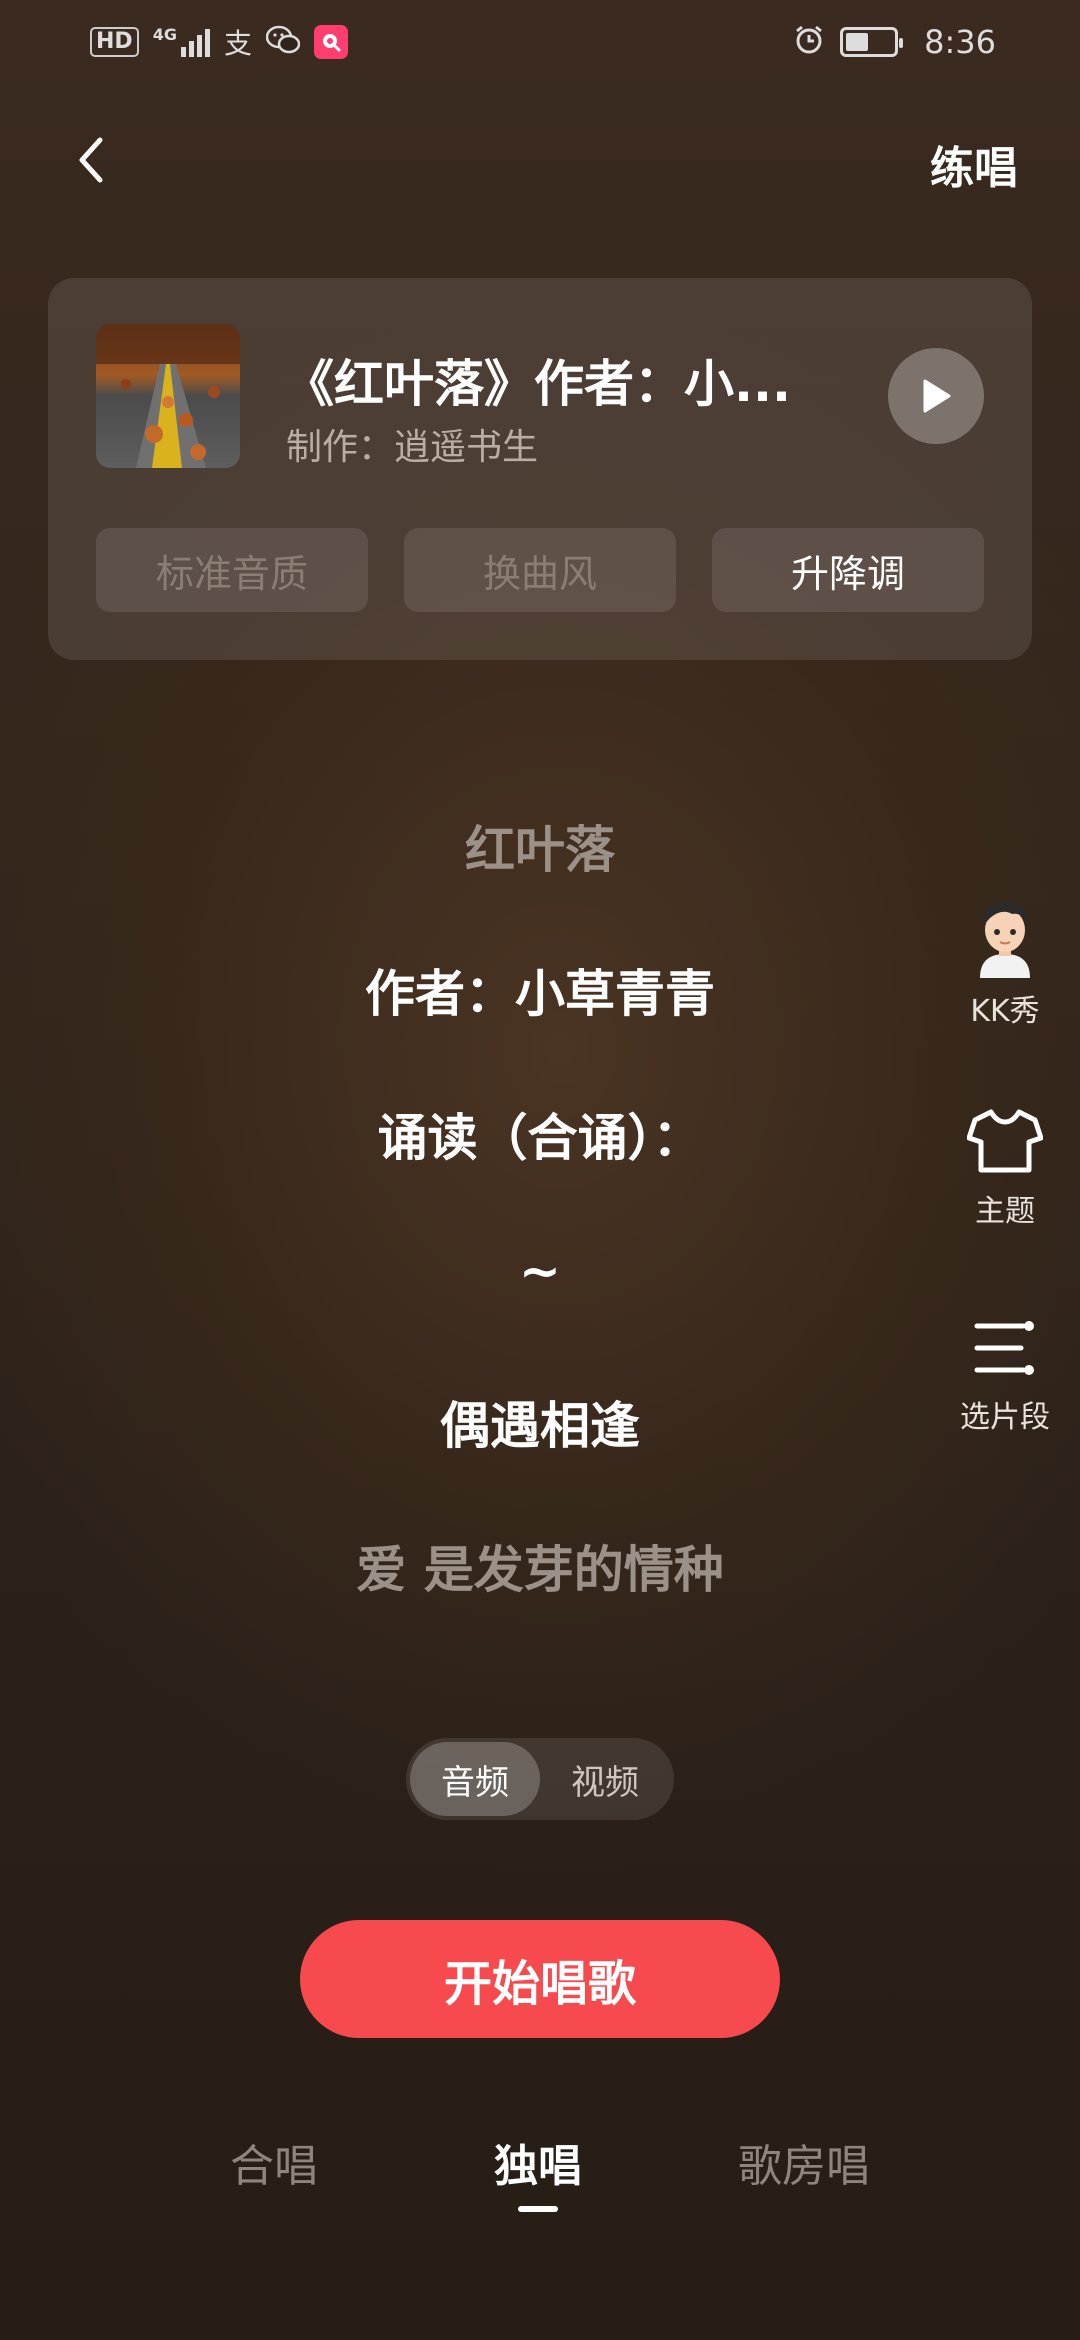 This screenshot has width=1080, height=2340. What do you see at coordinates (538, 2209) in the screenshot?
I see `tab-indicator` at bounding box center [538, 2209].